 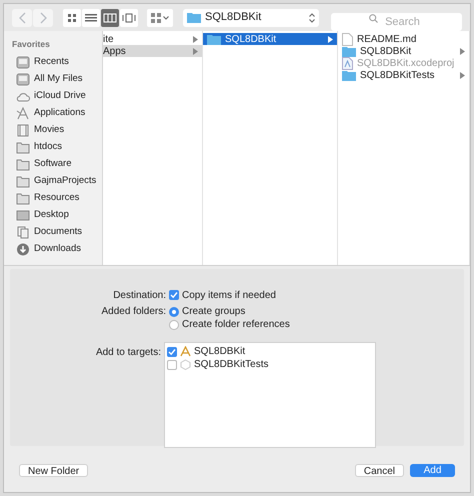 I want to click on forward-chevron-icon, so click(x=43, y=18).